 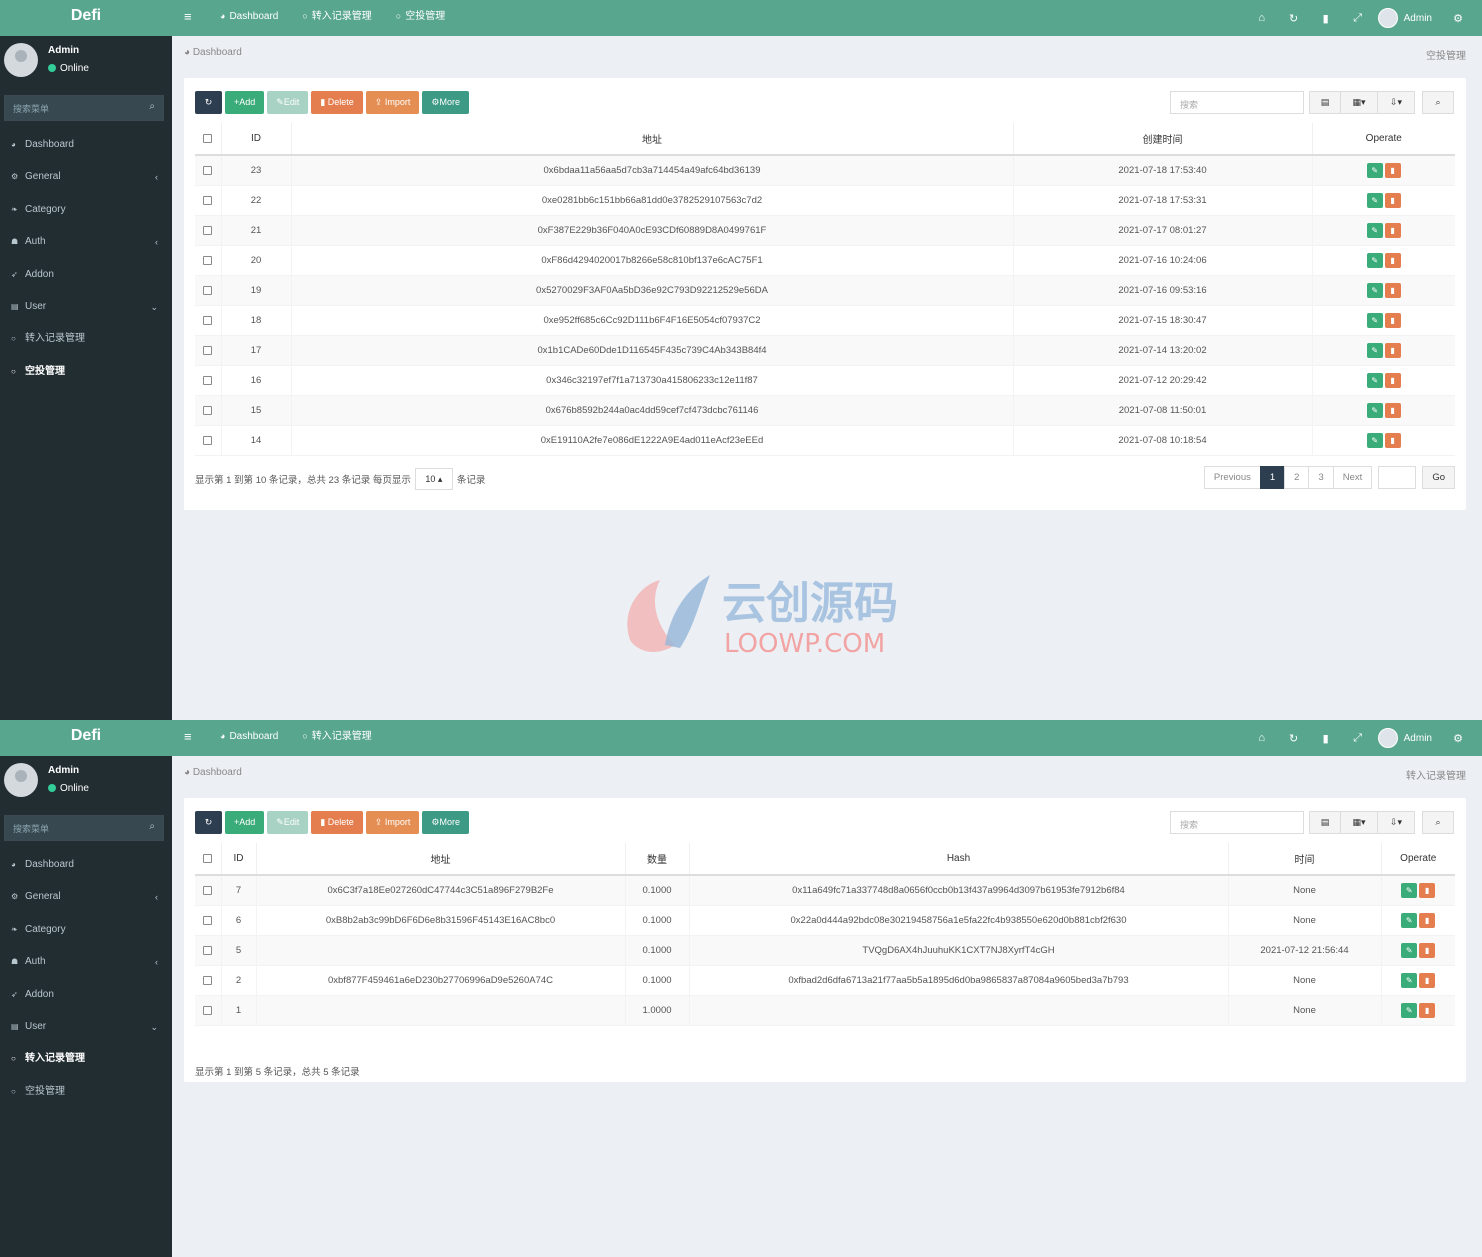 What do you see at coordinates (1404, 738) in the screenshot?
I see `user-menu: Admin` at bounding box center [1404, 738].